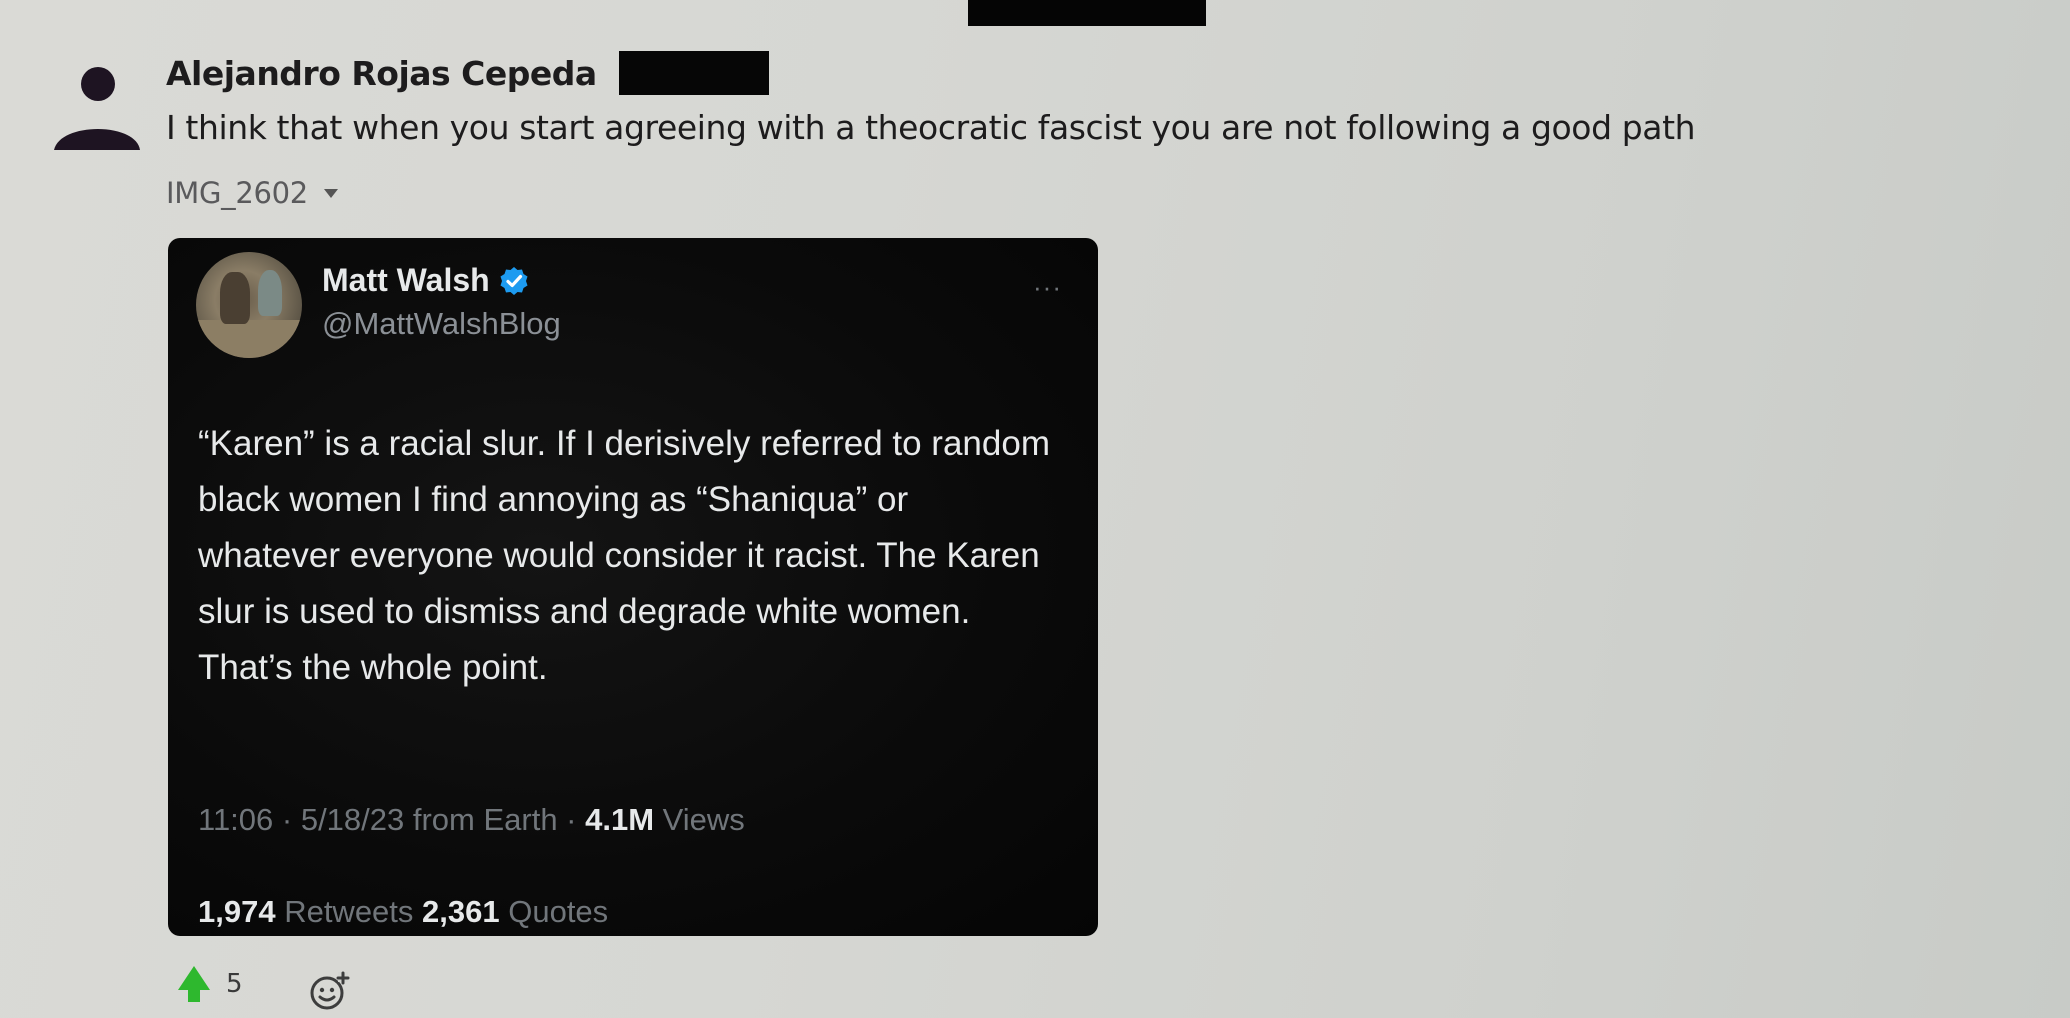 The width and height of the screenshot is (2070, 1018). I want to click on attachment-toggle: IMG_2602, so click(252, 193).